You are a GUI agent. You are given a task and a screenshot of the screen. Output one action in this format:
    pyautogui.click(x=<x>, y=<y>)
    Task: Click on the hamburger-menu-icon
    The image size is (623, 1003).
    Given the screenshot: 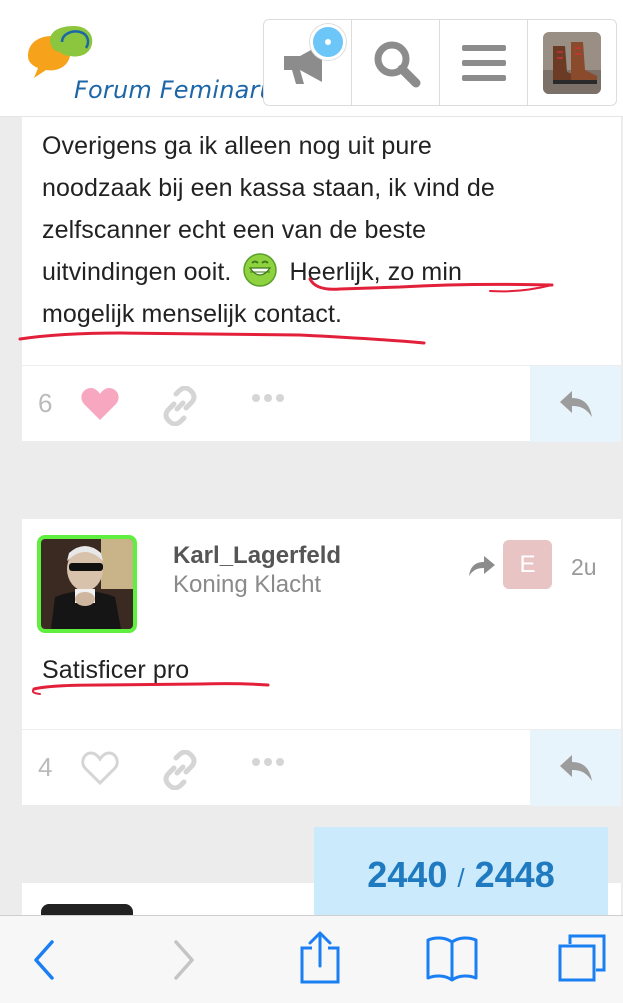 What is the action you would take?
    pyautogui.click(x=483, y=62)
    